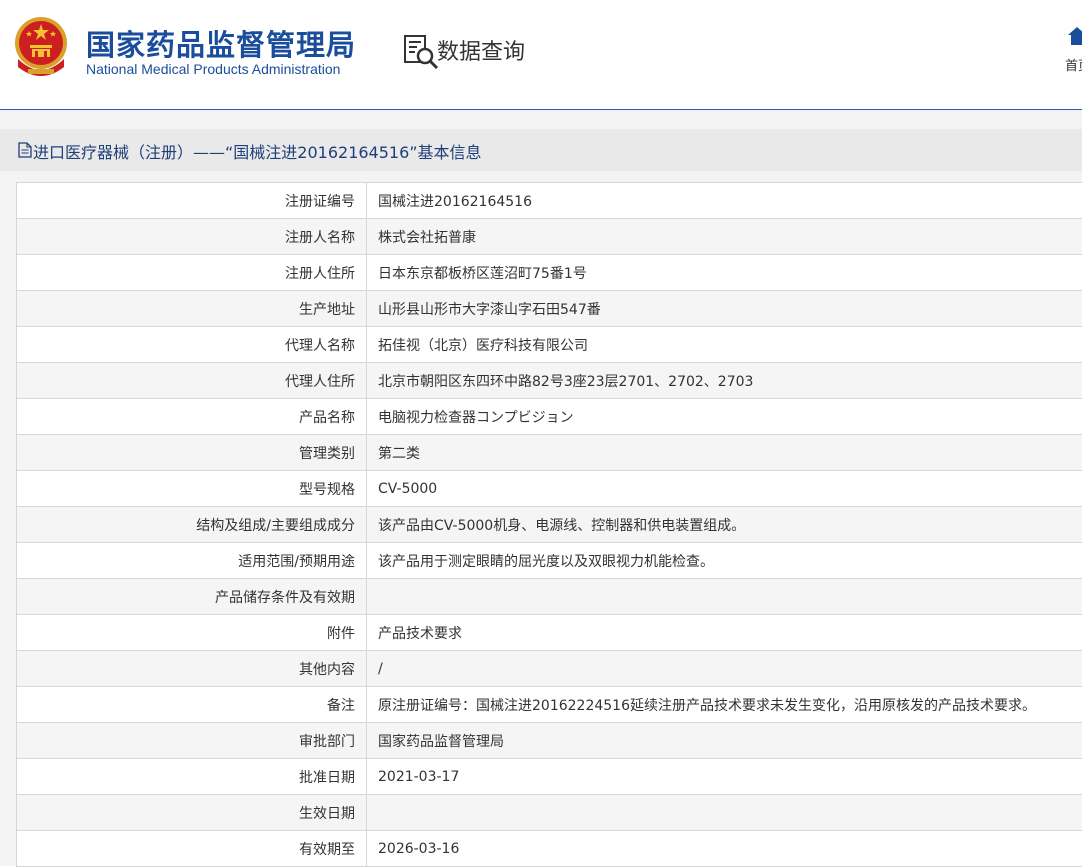 The height and width of the screenshot is (867, 1082). Describe the element at coordinates (192, 237) in the screenshot. I see `field-label: 注册人名称` at that location.